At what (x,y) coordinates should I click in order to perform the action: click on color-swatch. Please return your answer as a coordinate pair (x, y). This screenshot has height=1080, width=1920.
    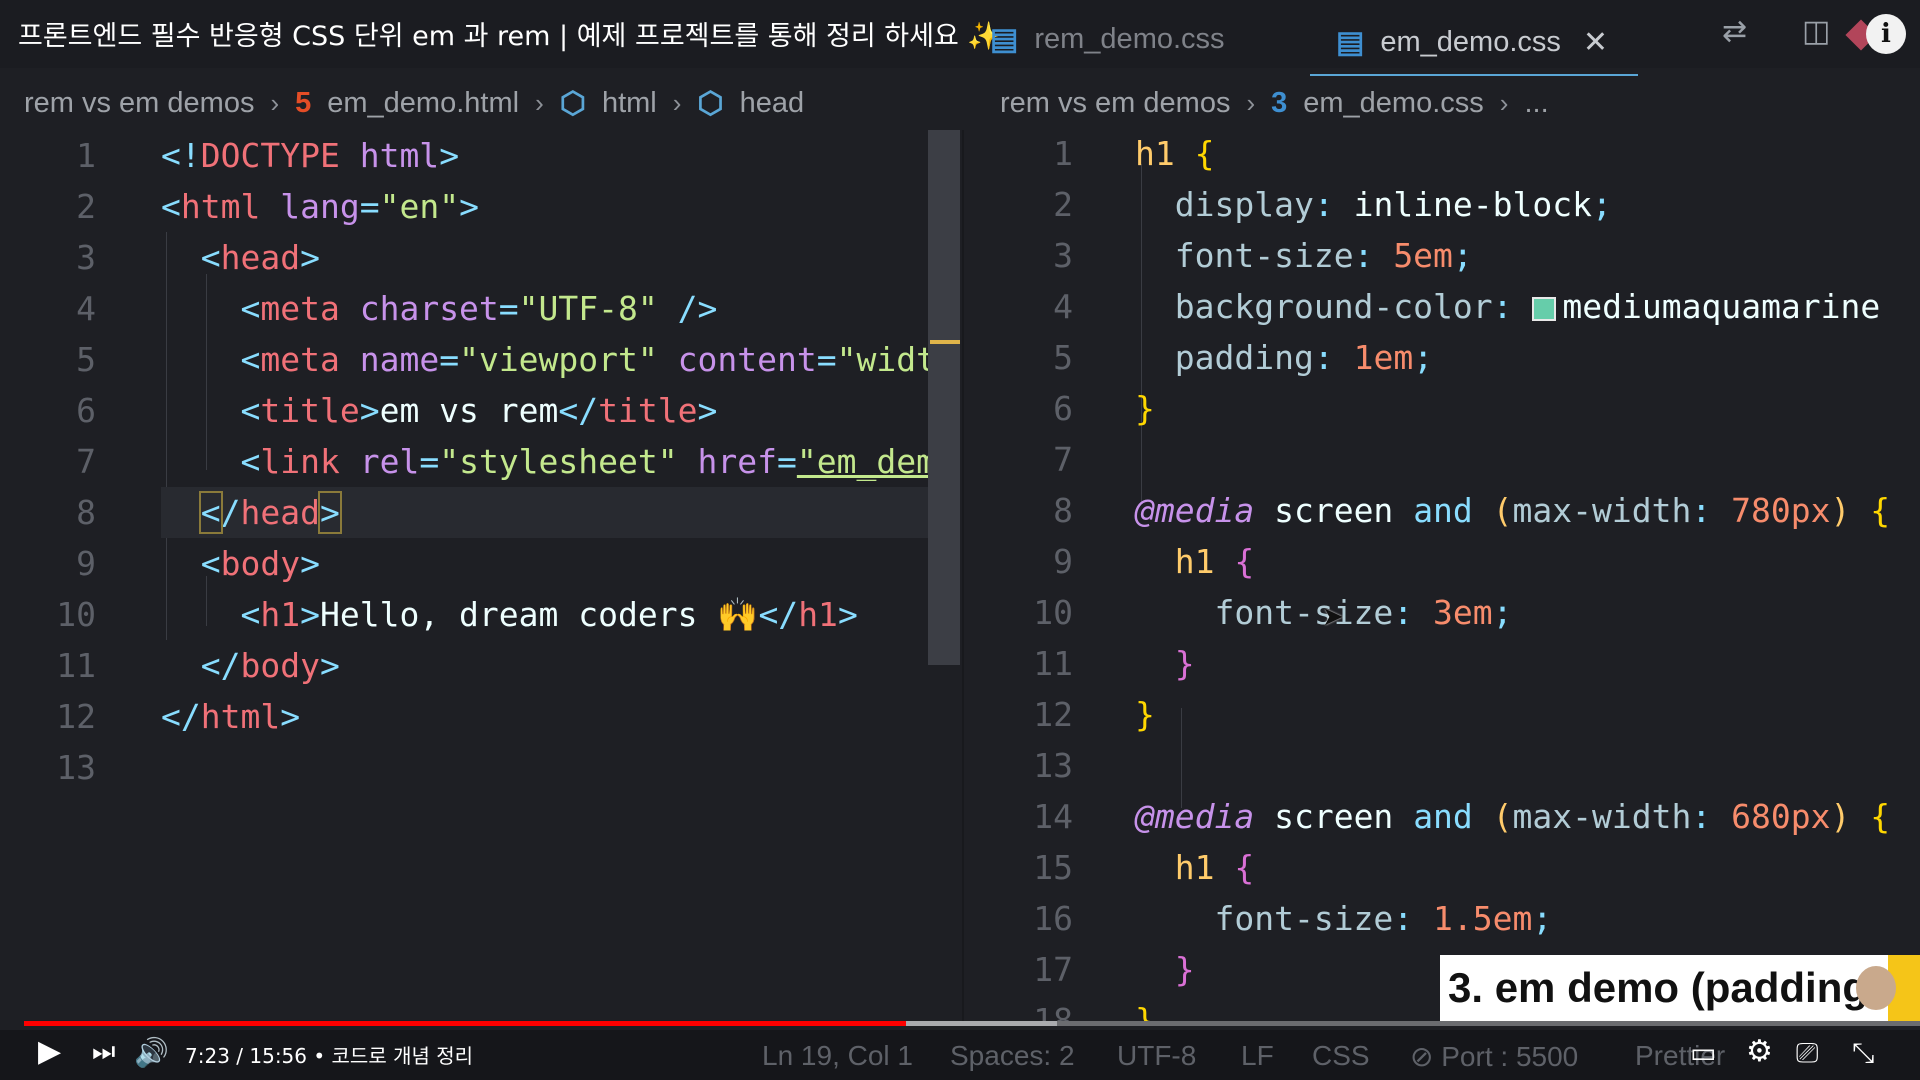
    Looking at the image, I should click on (1544, 308).